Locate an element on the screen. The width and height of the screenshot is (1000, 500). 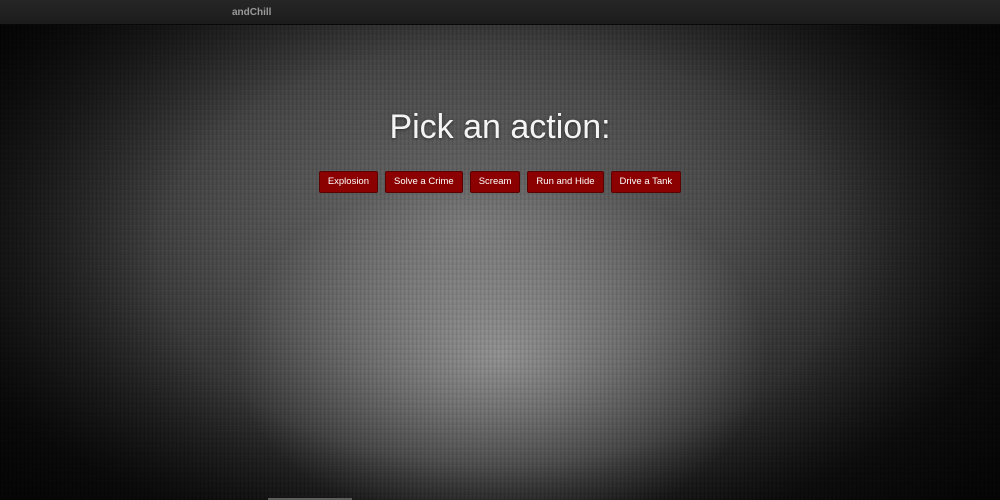
page-title: Pick an action: is located at coordinates (500, 127).